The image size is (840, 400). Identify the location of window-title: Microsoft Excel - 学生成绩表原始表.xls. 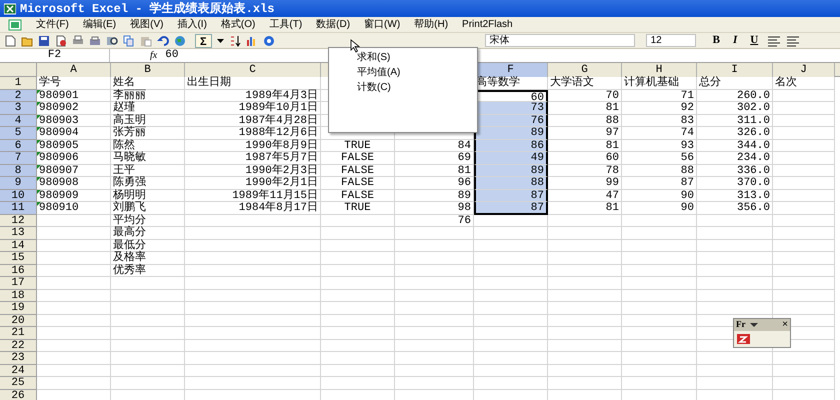
(147, 9).